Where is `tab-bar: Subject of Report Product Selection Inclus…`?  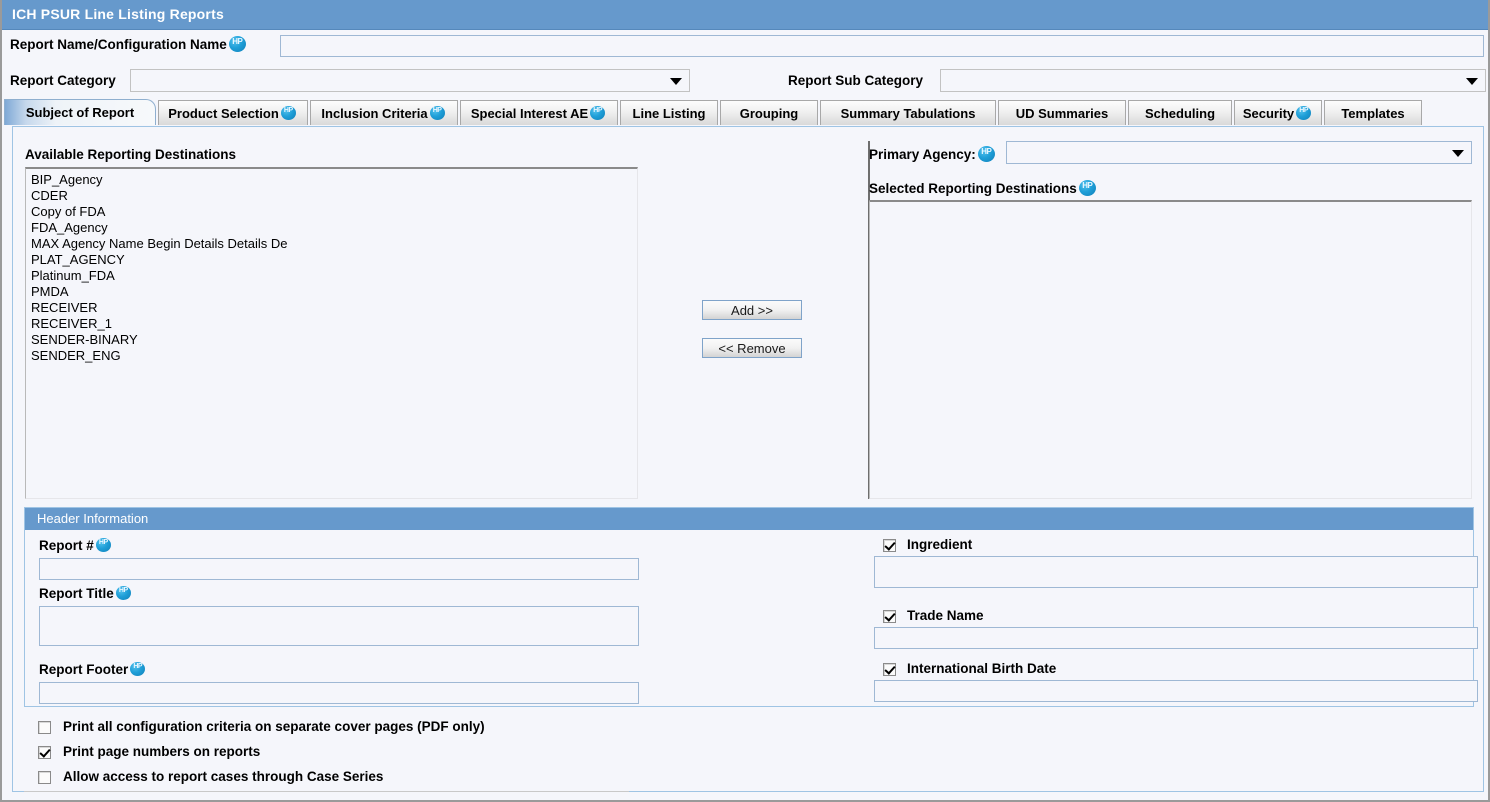
tab-bar: Subject of Report Product Selection Inclus… is located at coordinates (745, 112).